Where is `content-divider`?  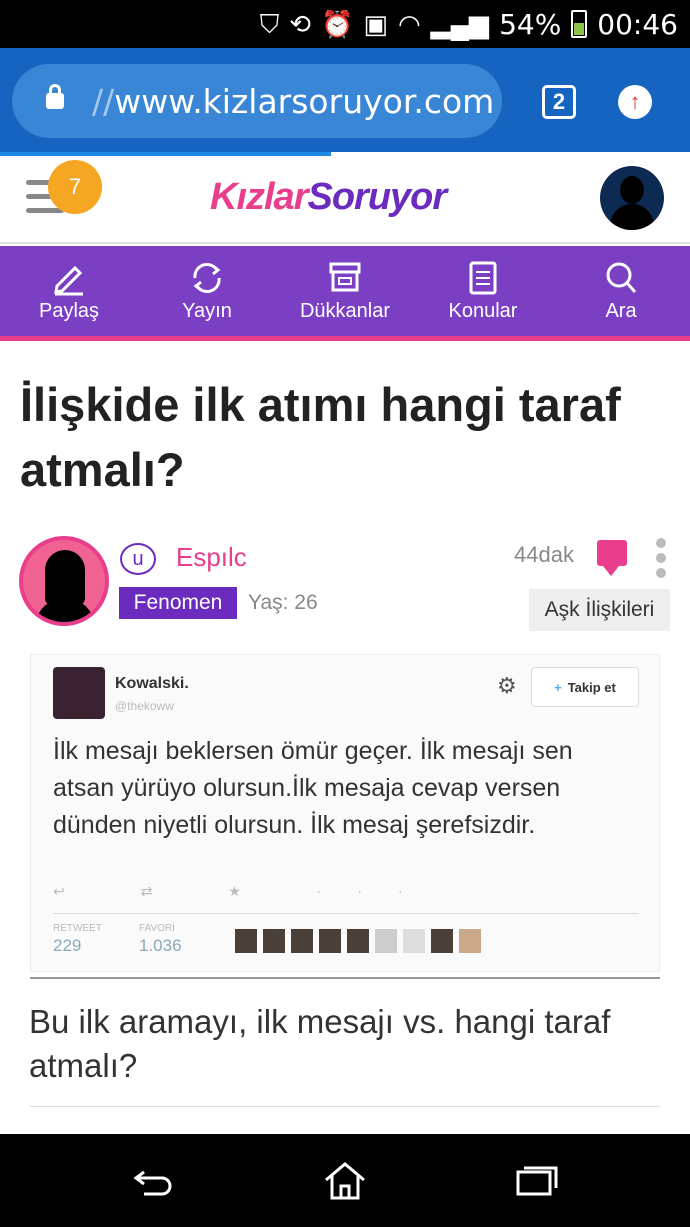
content-divider is located at coordinates (345, 1106).